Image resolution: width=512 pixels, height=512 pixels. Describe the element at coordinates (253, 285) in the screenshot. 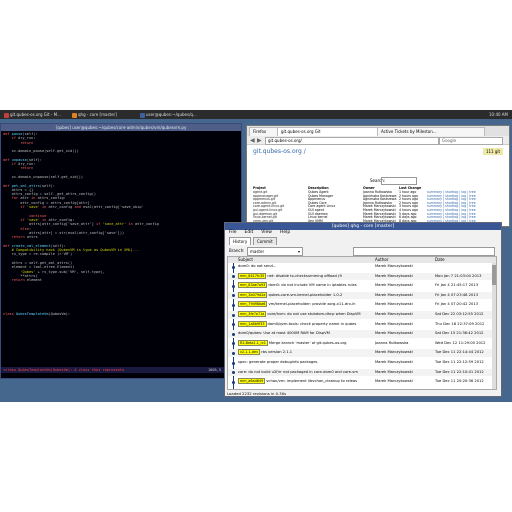

I see `commit-tag: mm_83ae7a93` at that location.